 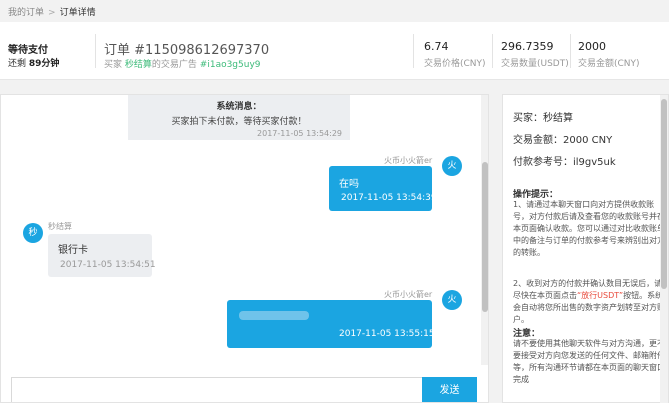 I want to click on system-message-title: 系统消息：, so click(x=239, y=107).